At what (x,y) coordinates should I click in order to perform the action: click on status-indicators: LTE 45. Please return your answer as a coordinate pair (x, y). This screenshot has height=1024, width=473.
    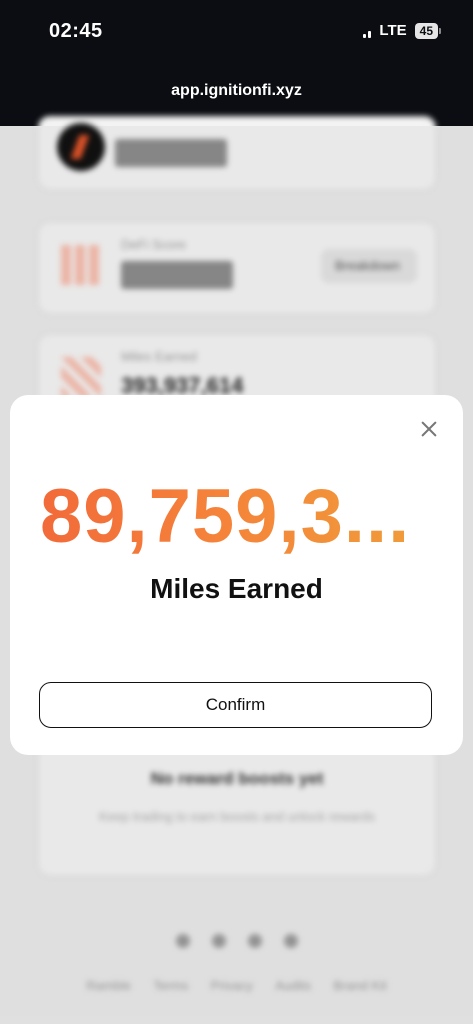
    Looking at the image, I should click on (402, 91).